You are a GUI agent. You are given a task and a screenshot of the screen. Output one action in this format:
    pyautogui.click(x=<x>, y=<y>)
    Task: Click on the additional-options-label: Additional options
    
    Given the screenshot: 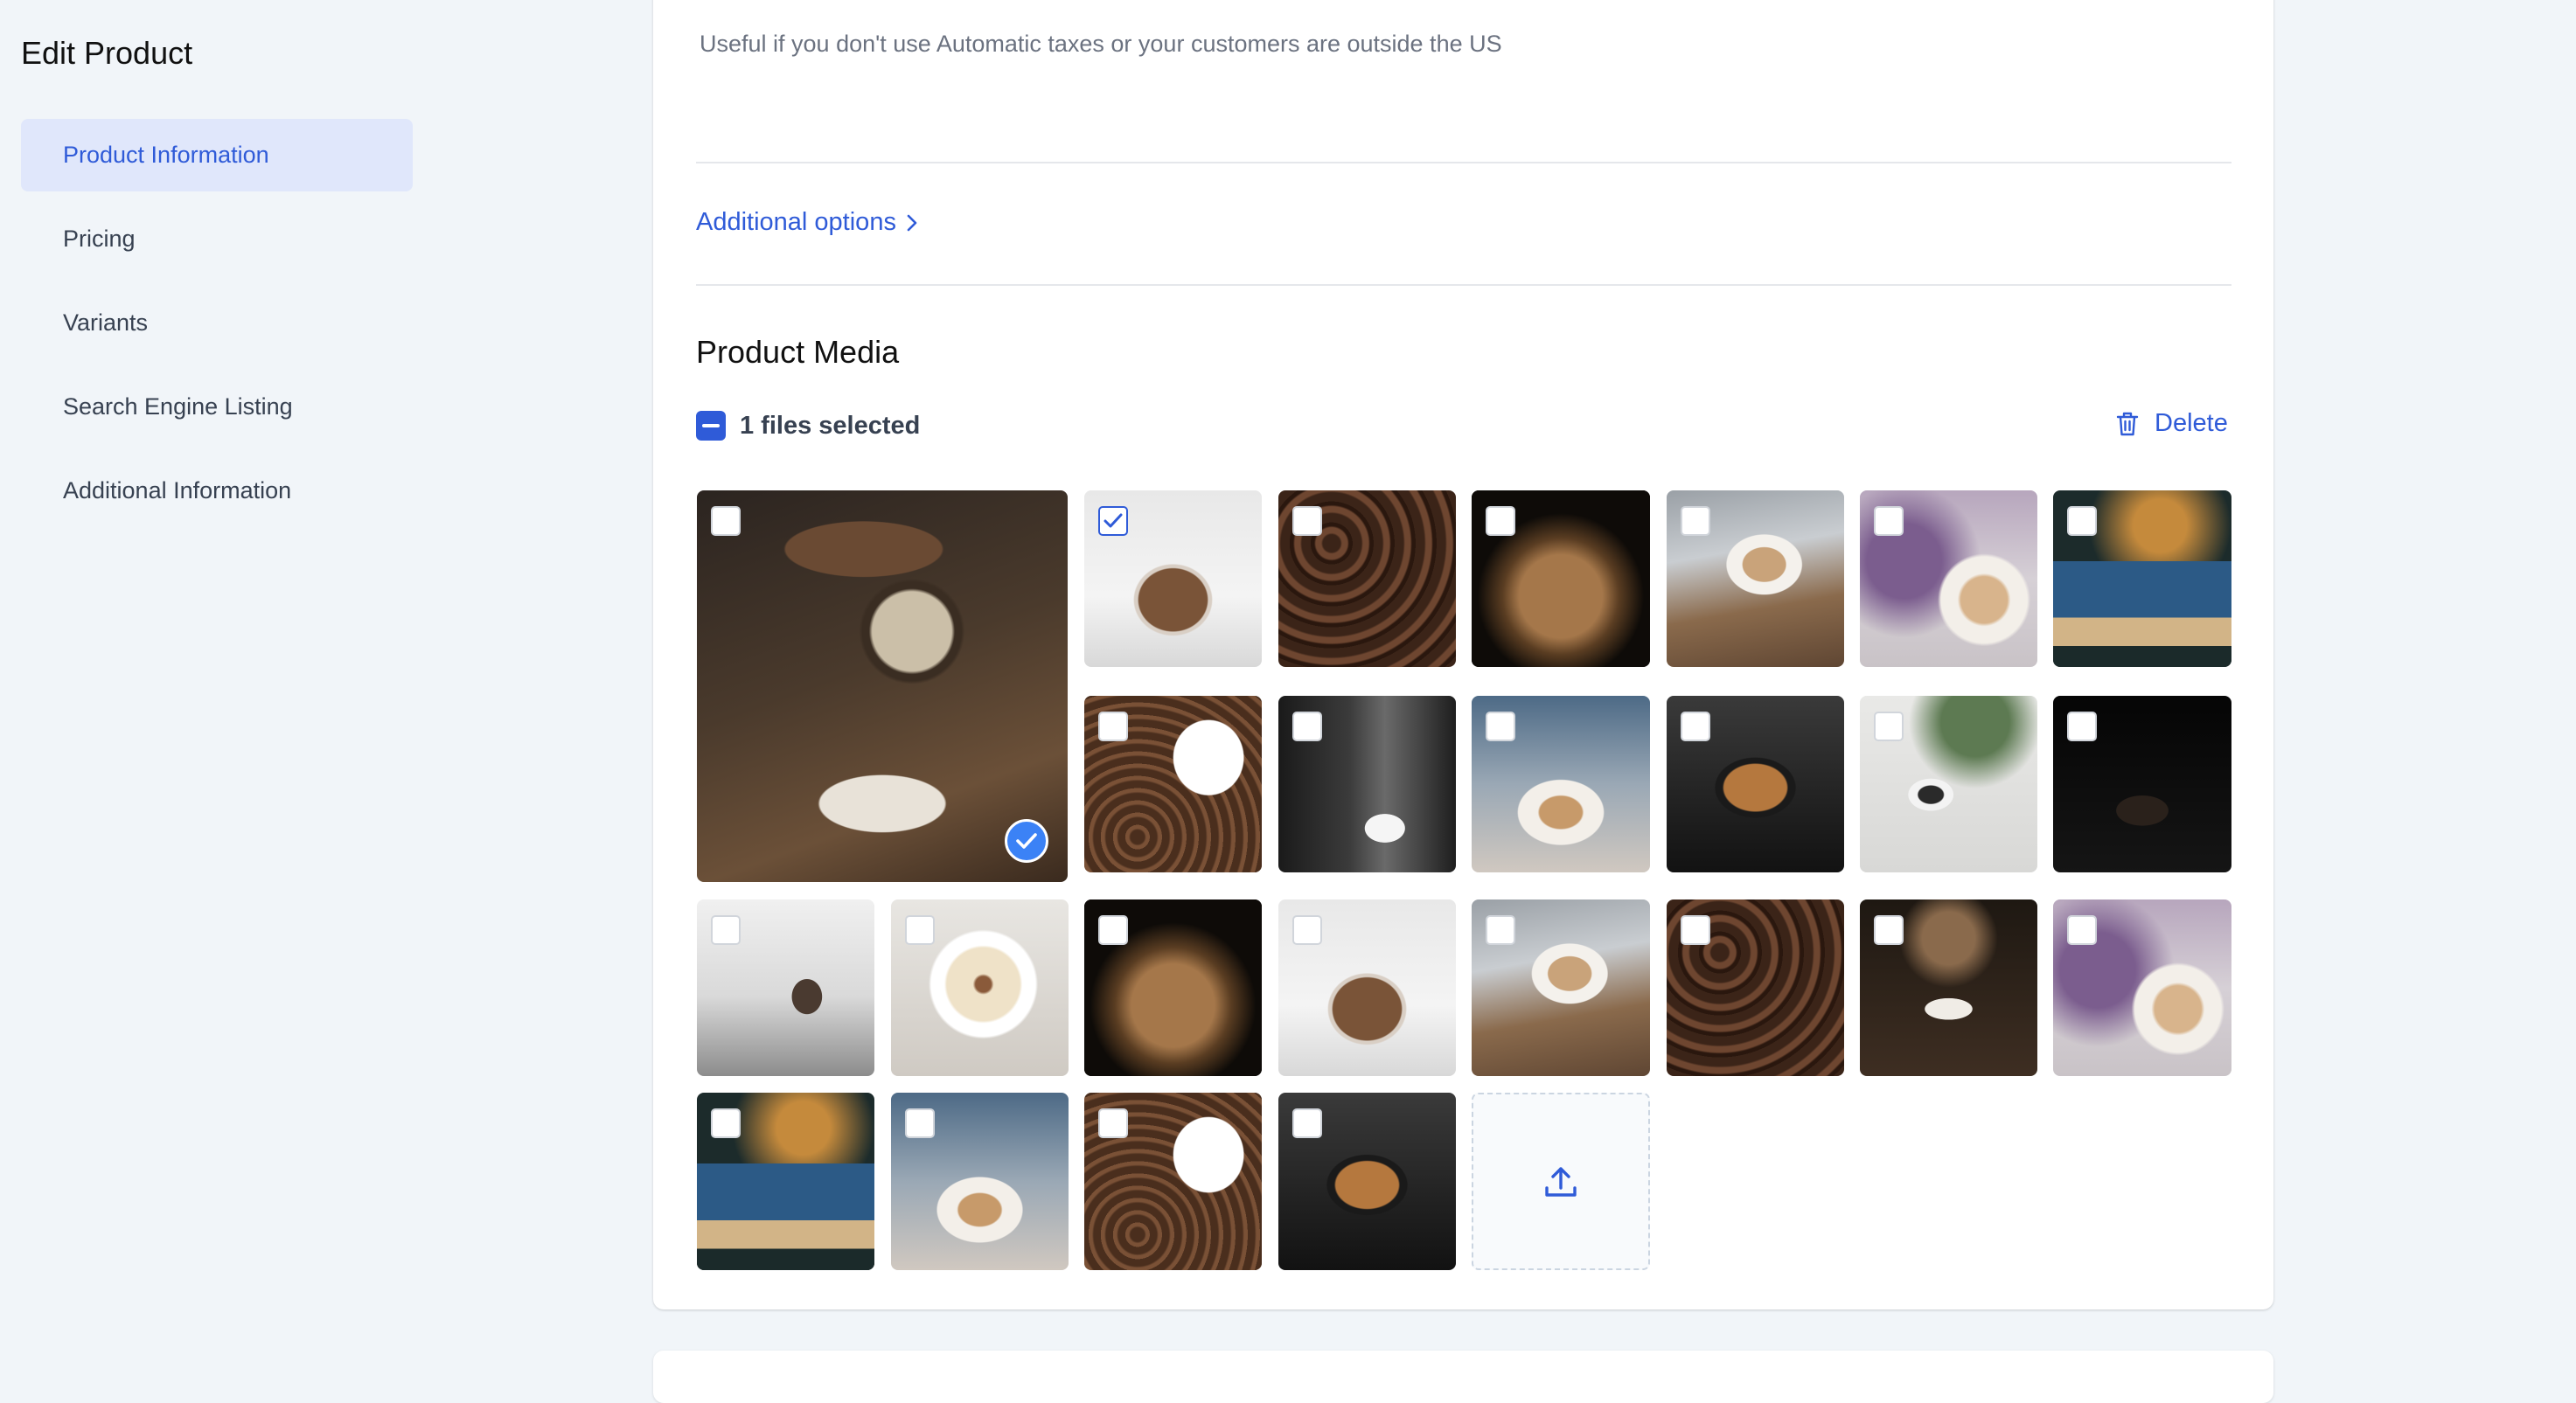 What is the action you would take?
    pyautogui.click(x=796, y=222)
    